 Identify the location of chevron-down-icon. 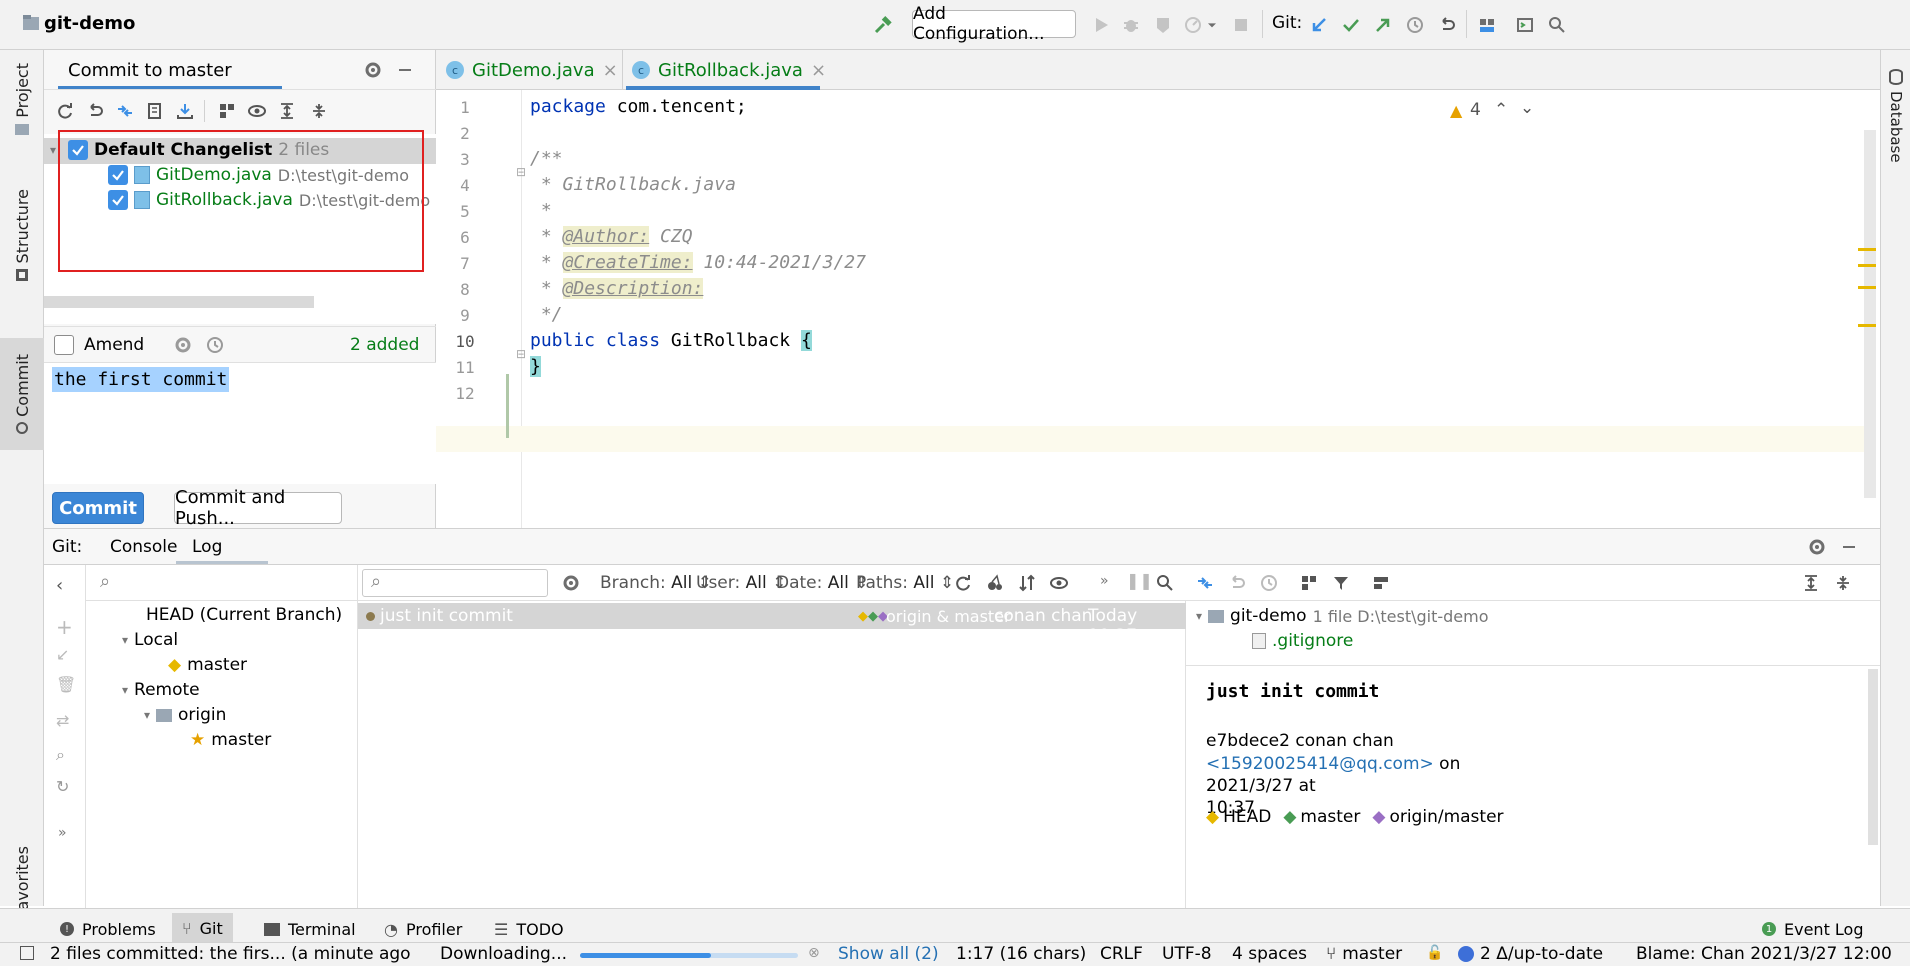
(1212, 25).